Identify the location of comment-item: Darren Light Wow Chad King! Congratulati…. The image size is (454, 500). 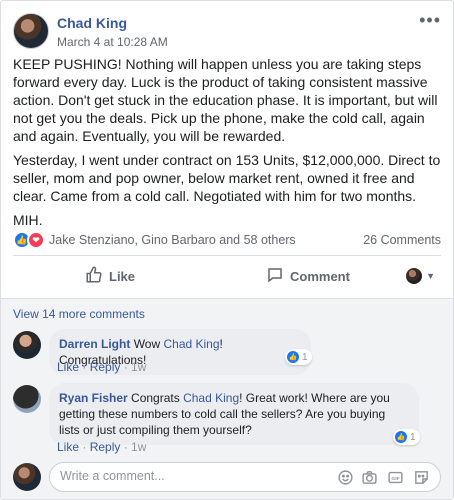
(227, 353).